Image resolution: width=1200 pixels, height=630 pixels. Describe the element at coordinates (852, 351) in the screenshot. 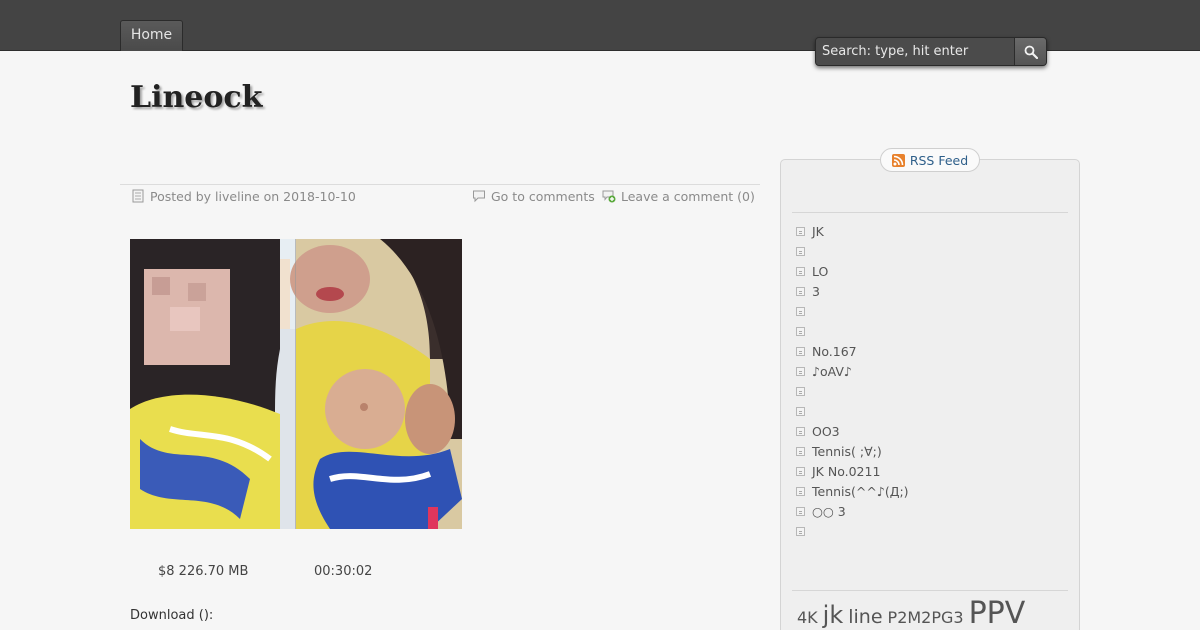

I see `list-item: No.167` at that location.